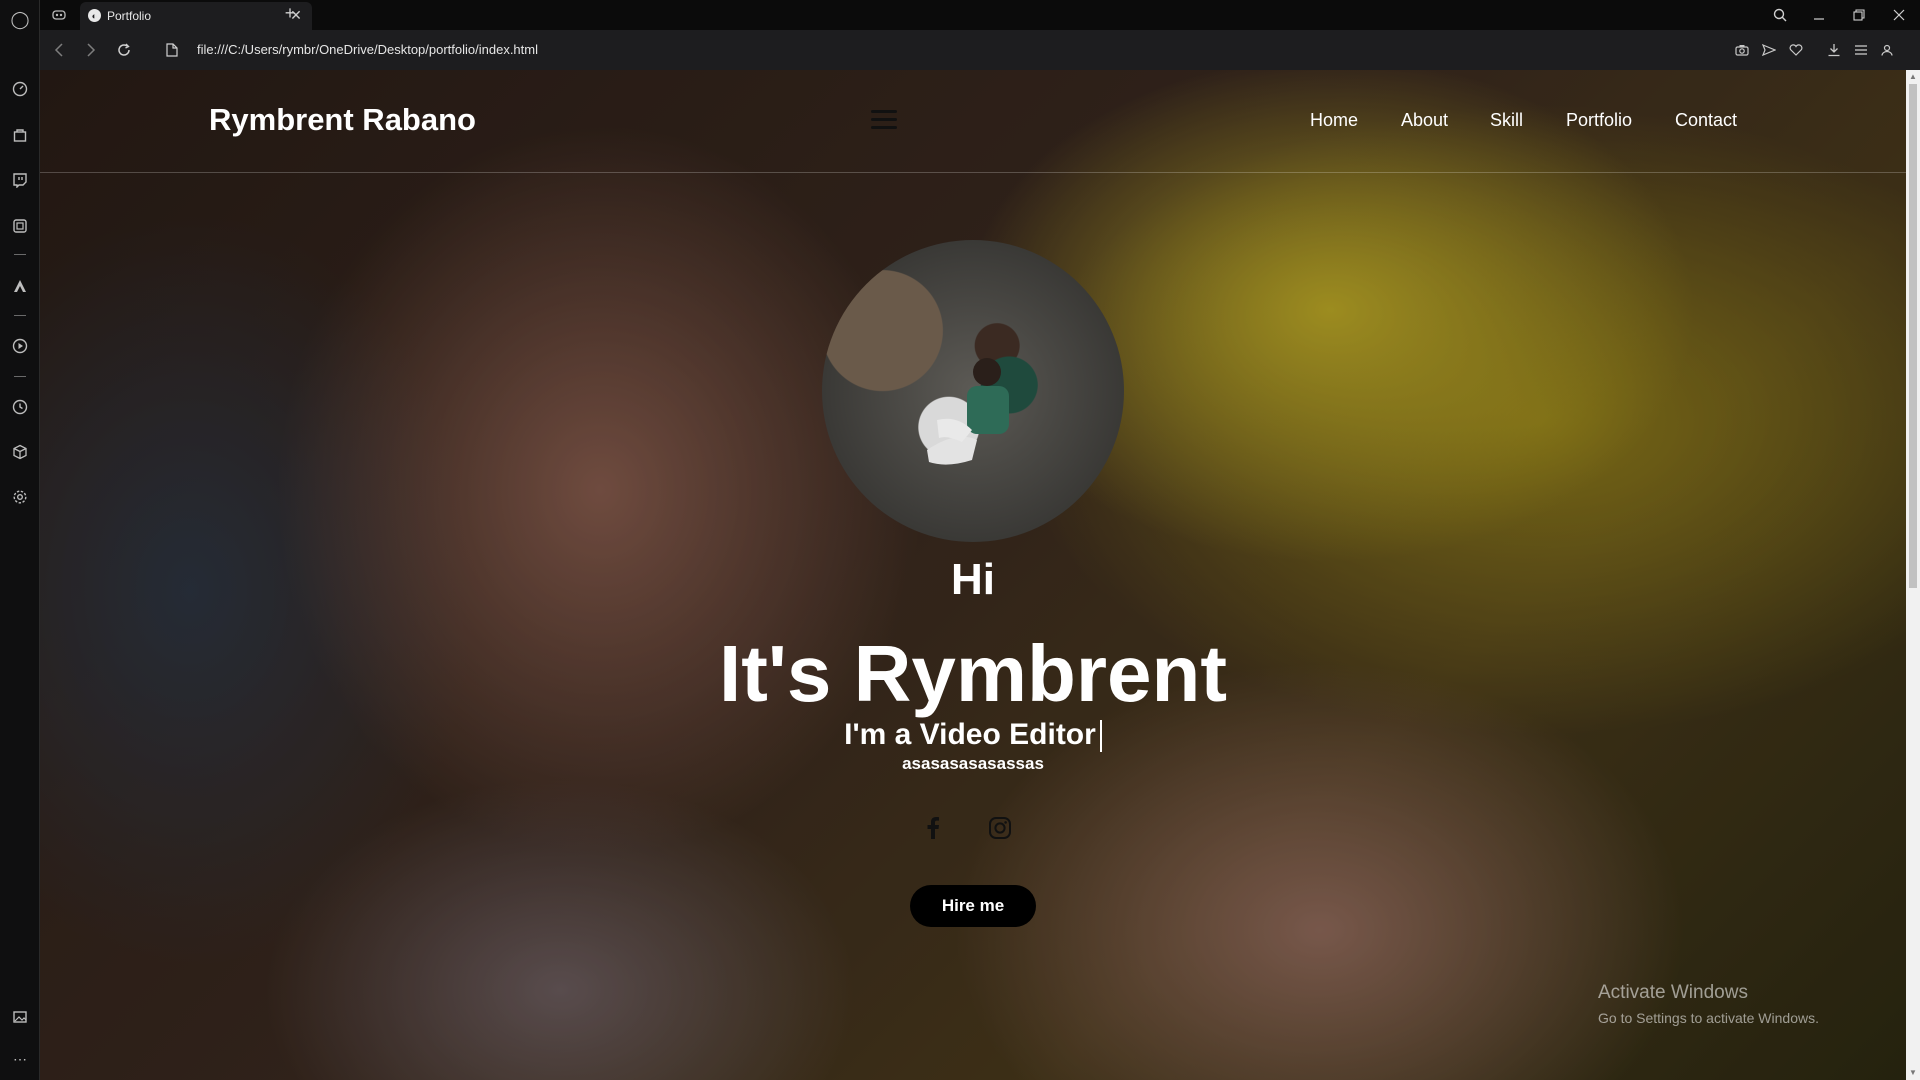  What do you see at coordinates (290, 13) in the screenshot?
I see `new-tab-button: +` at bounding box center [290, 13].